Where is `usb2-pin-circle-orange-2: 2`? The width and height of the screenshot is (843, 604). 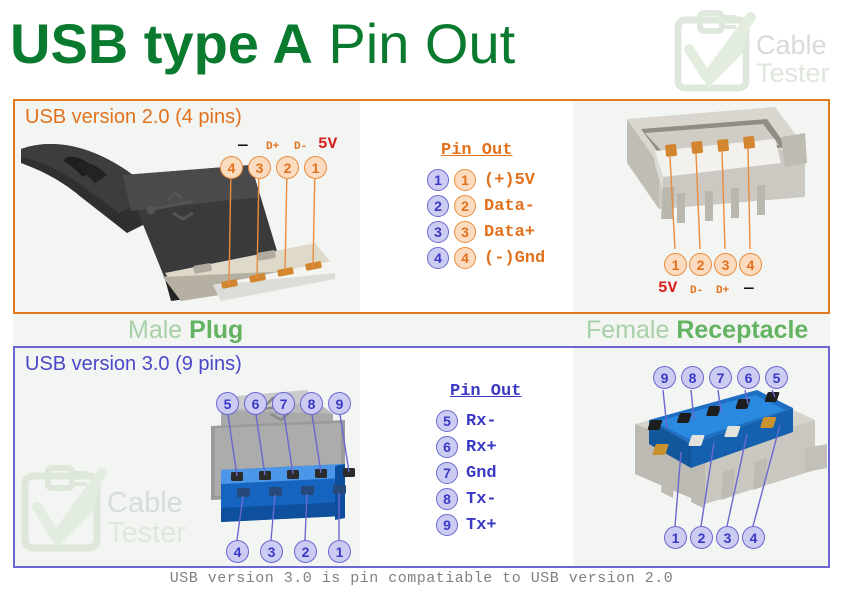 usb2-pin-circle-orange-2: 2 is located at coordinates (465, 206).